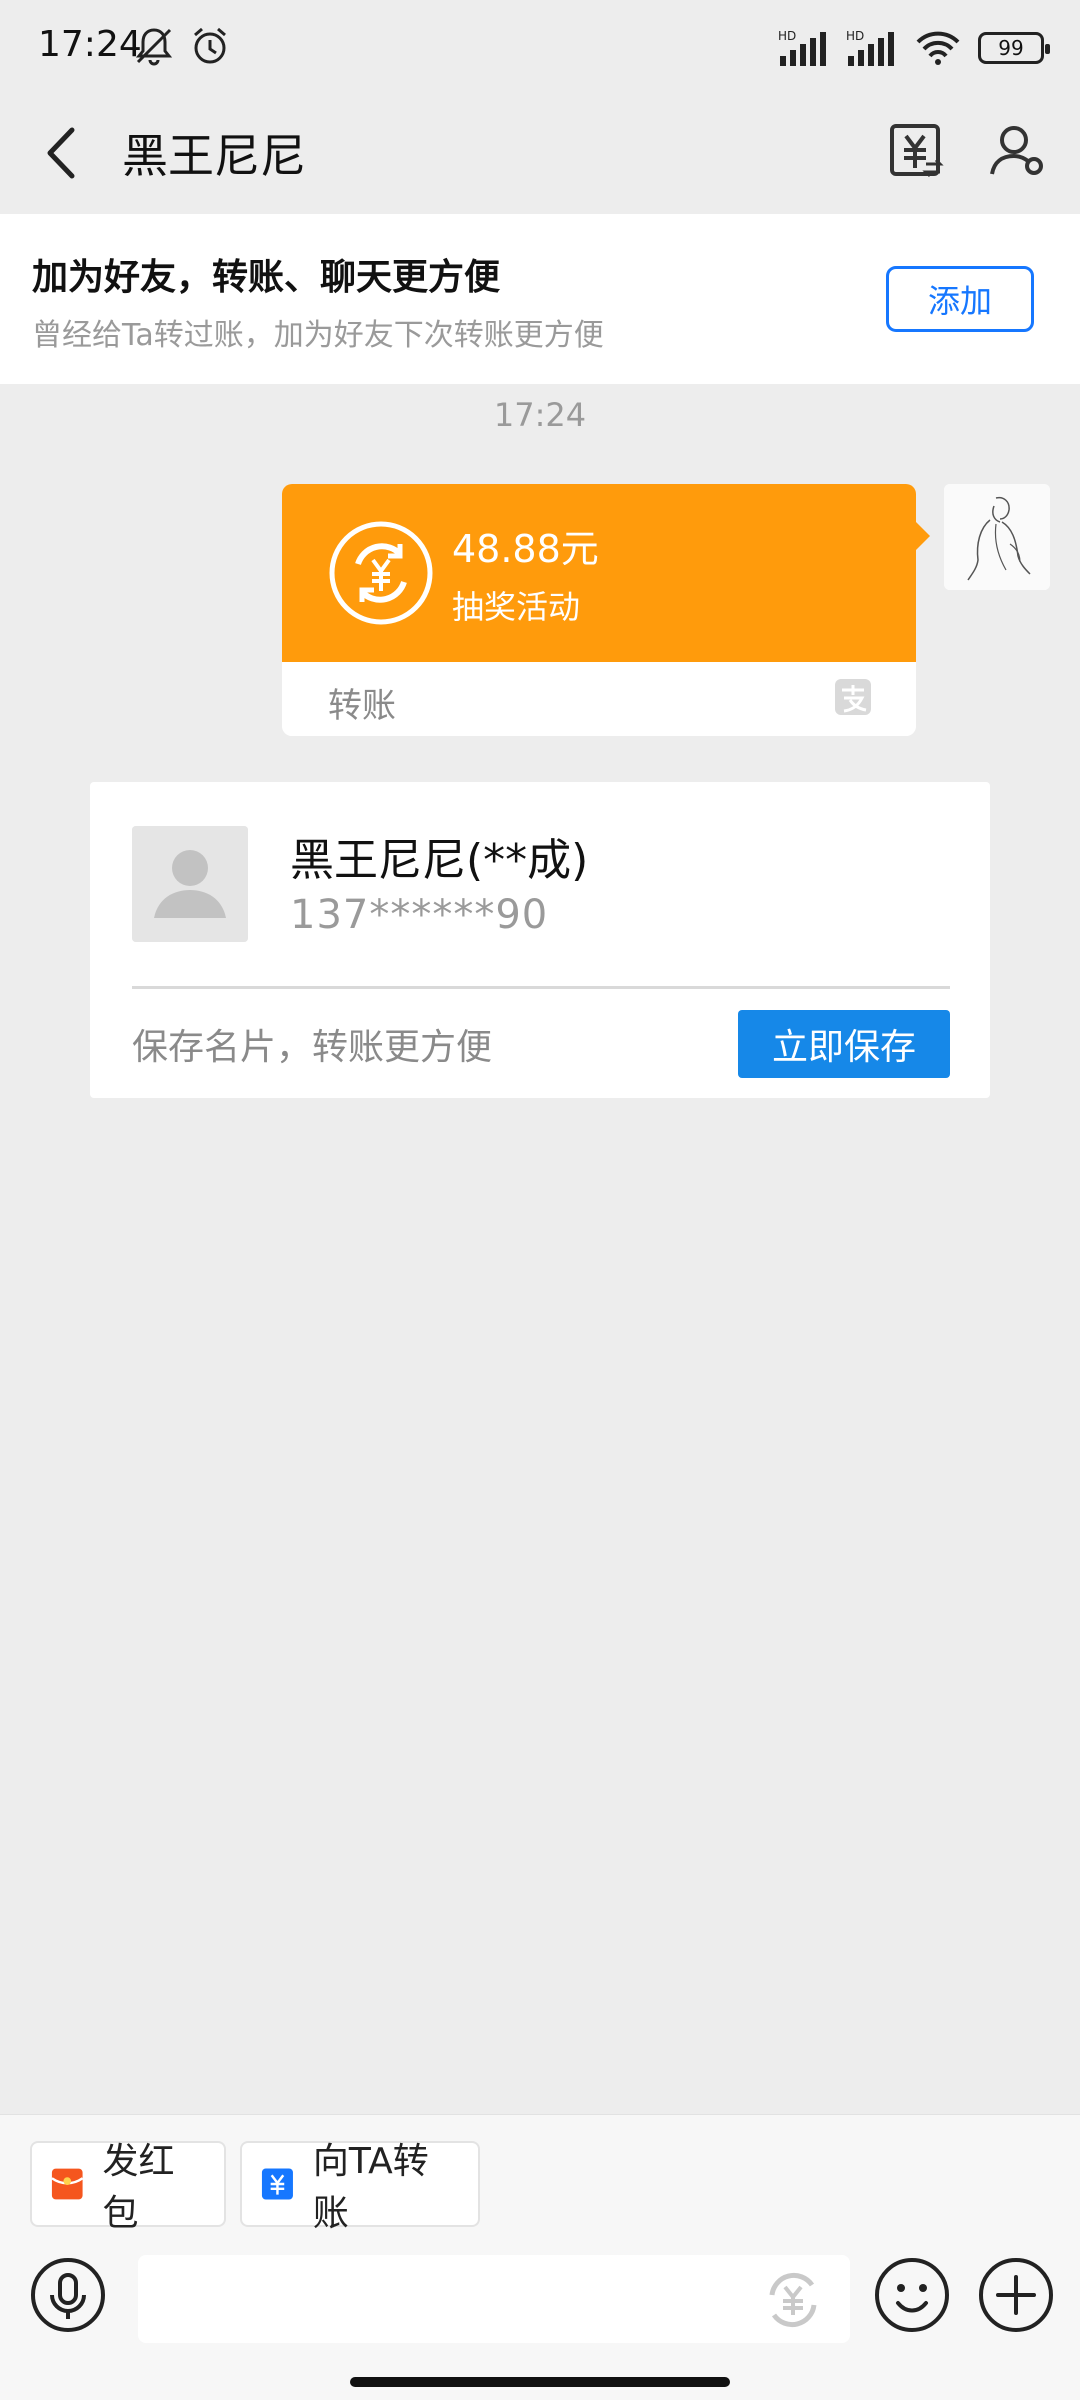 The image size is (1080, 2400). What do you see at coordinates (439, 860) in the screenshot?
I see `contact-name: 黑王尼尼(**成)` at bounding box center [439, 860].